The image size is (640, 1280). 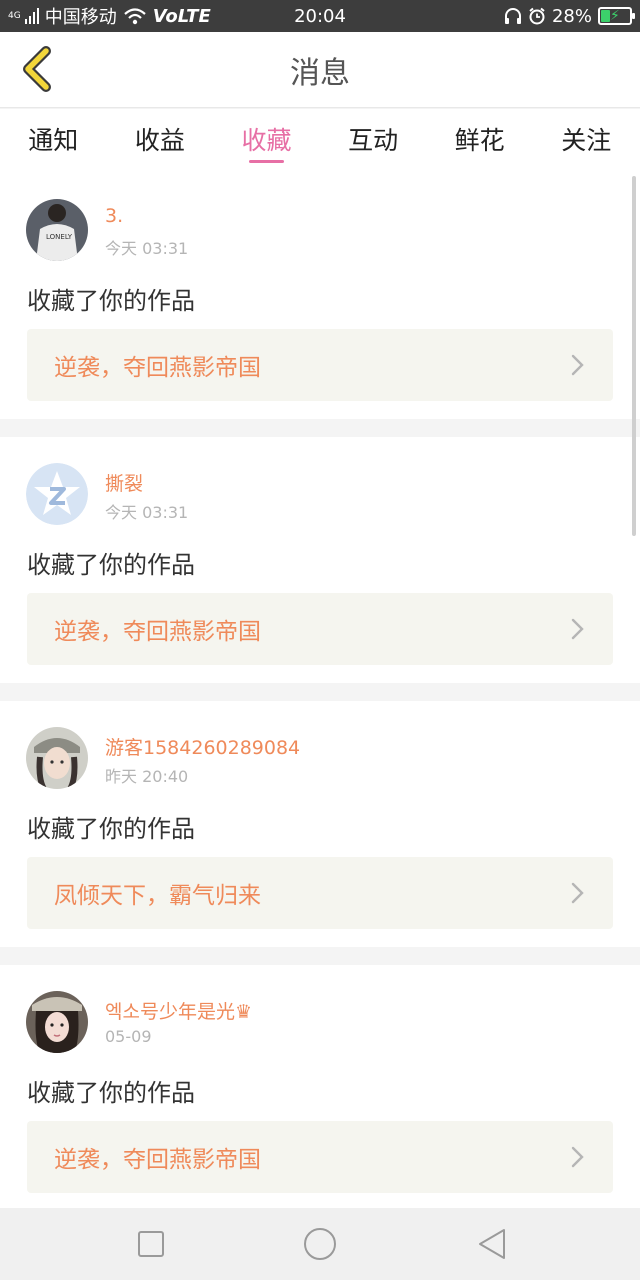 I want to click on volte-indicator: VoLTE, so click(x=181, y=16).